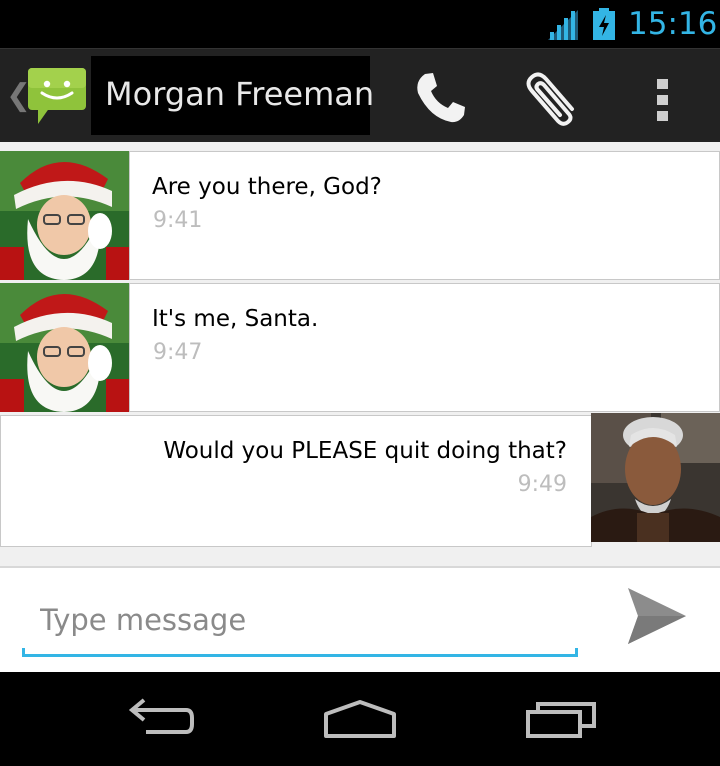 The image size is (720, 766). I want to click on message-timestamp: 9:47, so click(178, 352).